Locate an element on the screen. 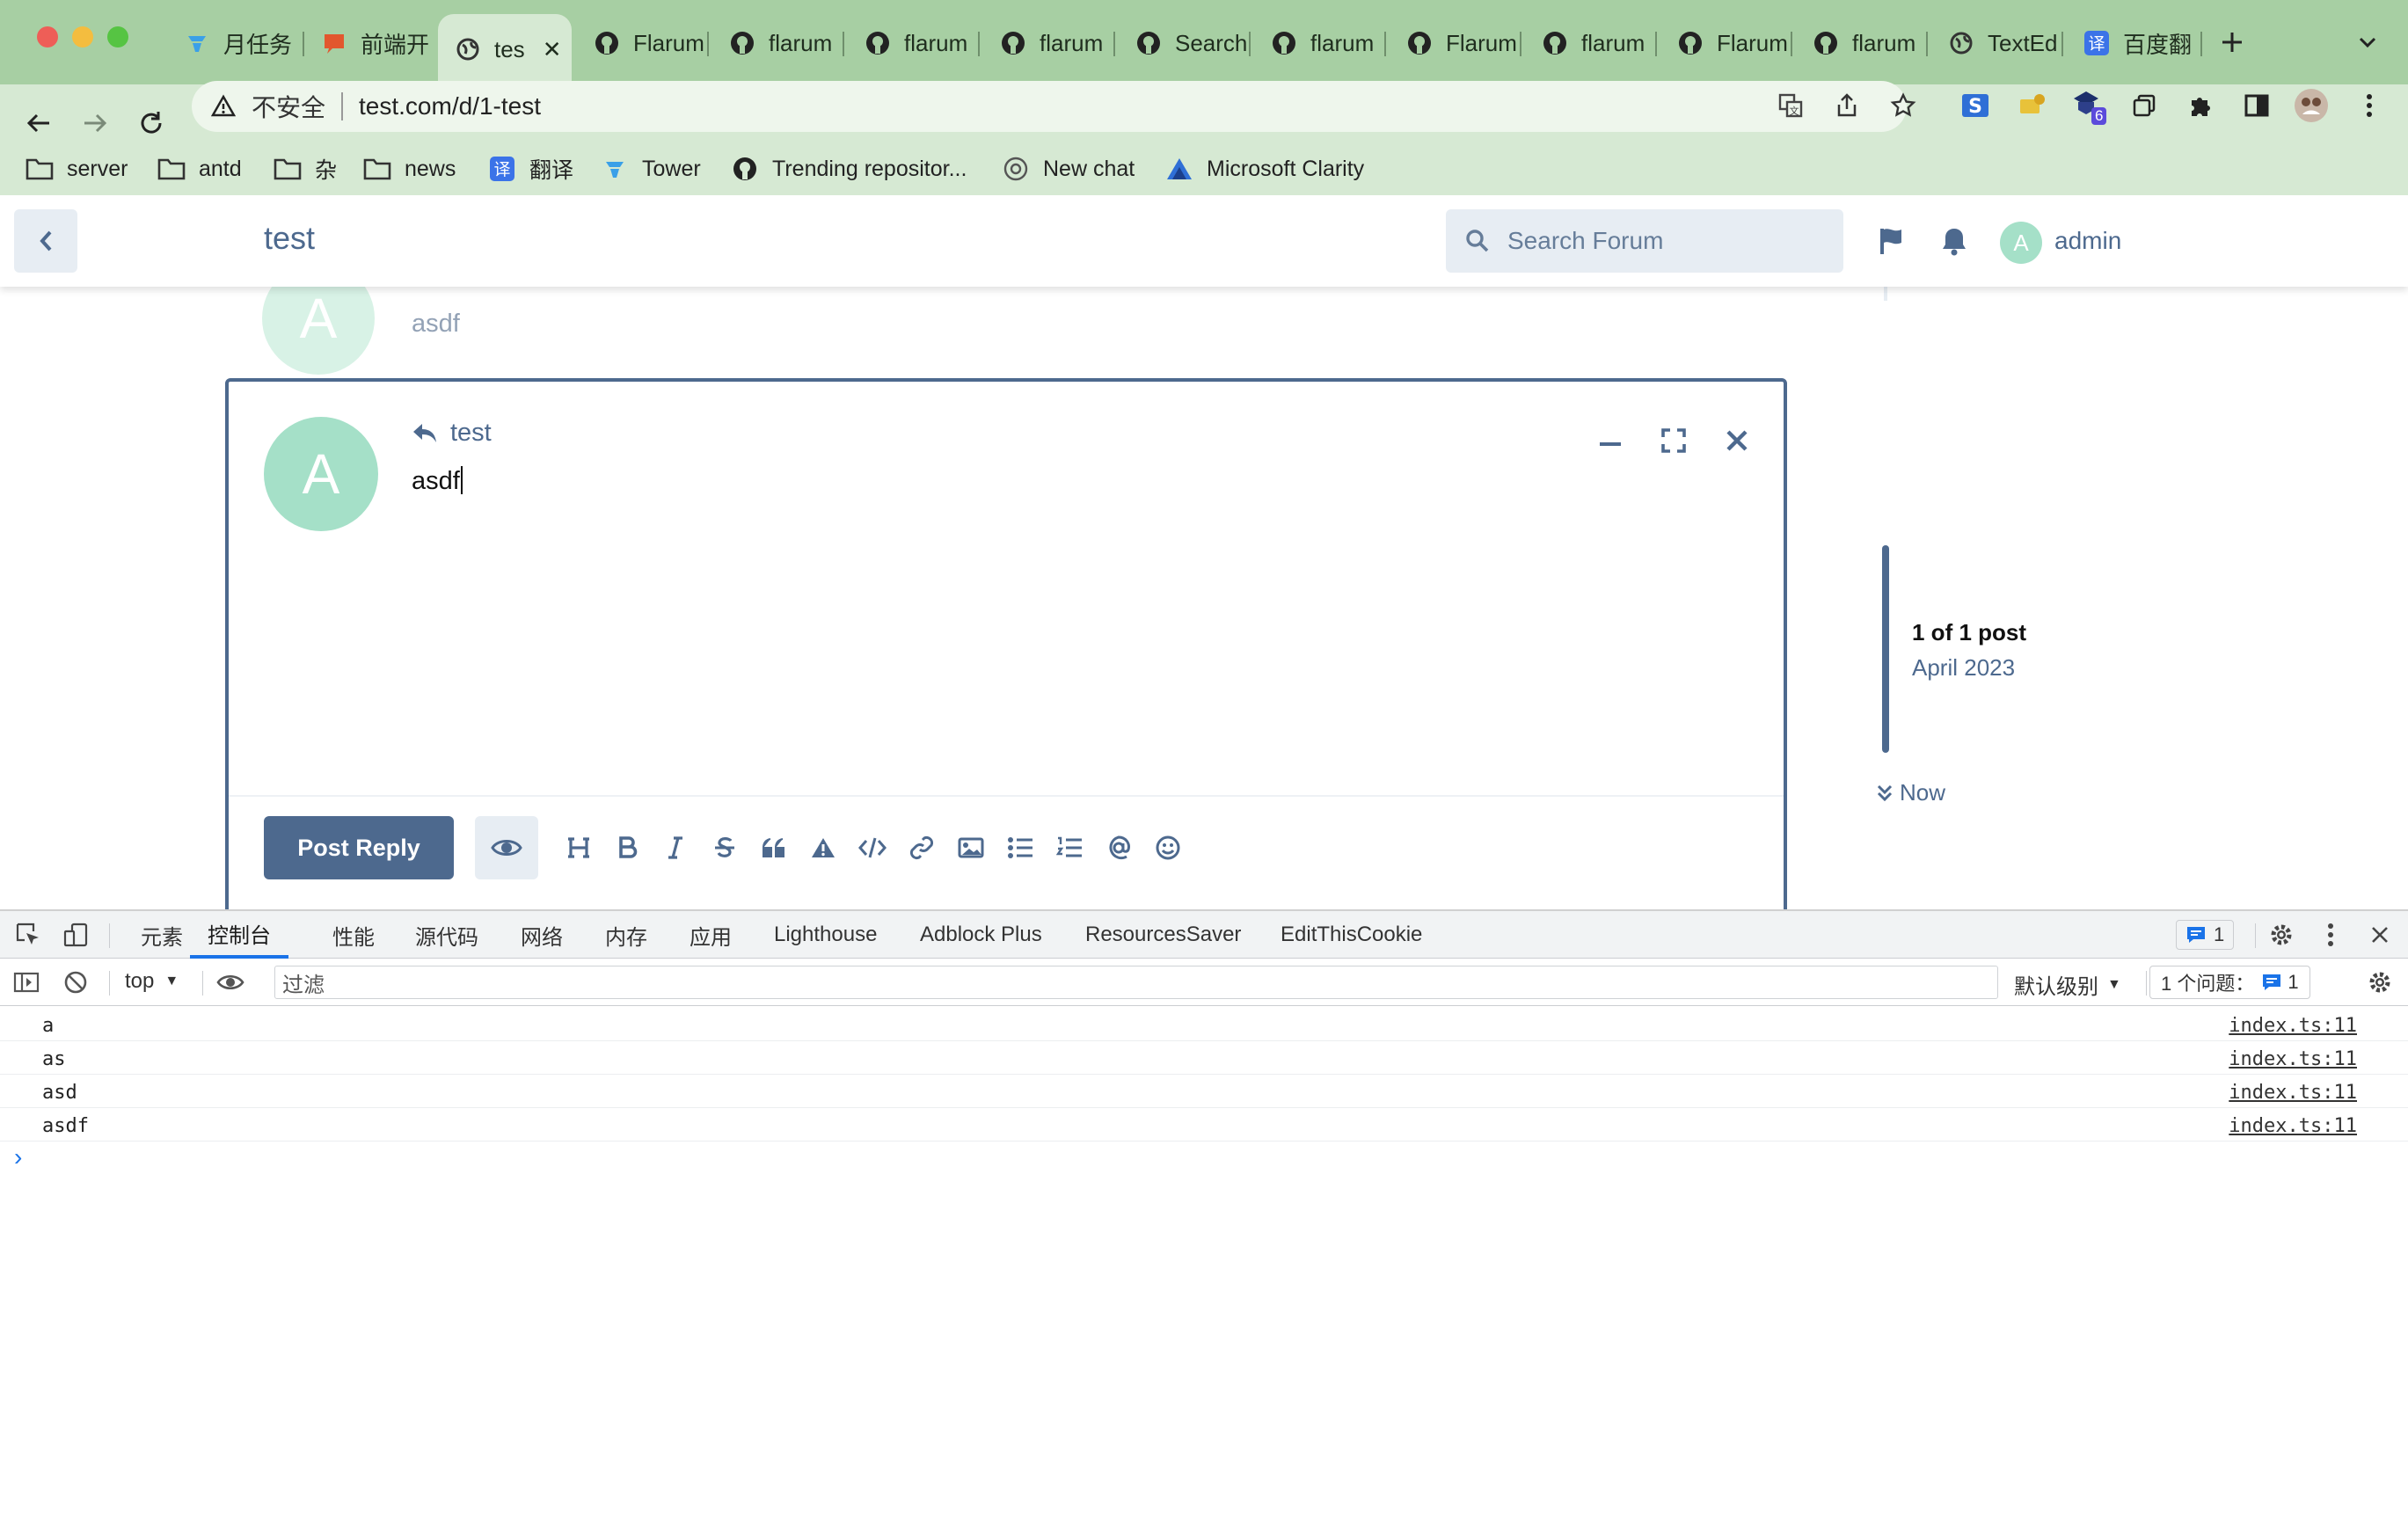 The width and height of the screenshot is (2408, 1539). issues-badge: 1 is located at coordinates (2205, 935).